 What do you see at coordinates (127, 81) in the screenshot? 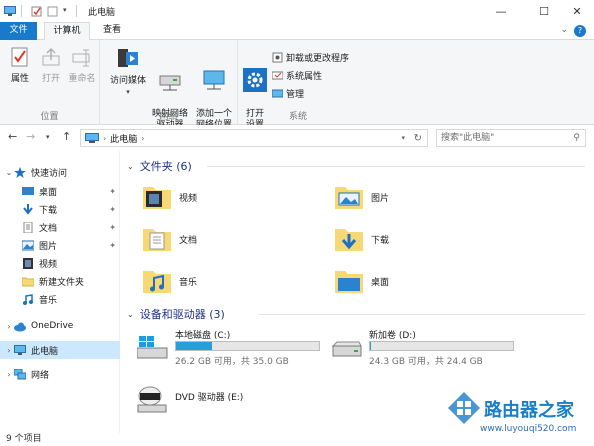
I see `access-media-label: 访问媒体` at bounding box center [127, 81].